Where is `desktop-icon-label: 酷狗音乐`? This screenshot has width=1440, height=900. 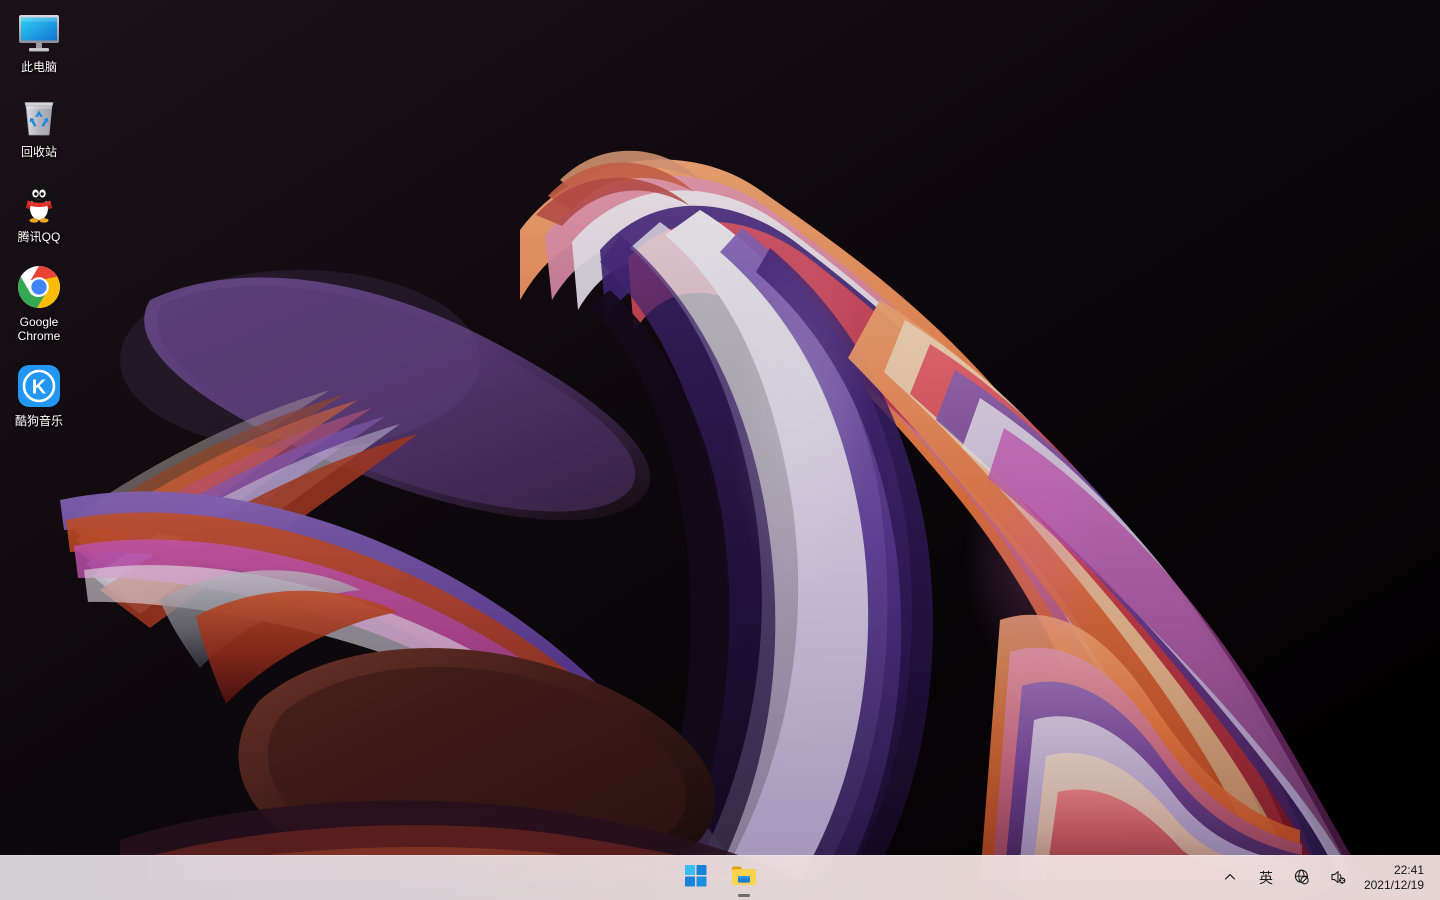 desktop-icon-label: 酷狗音乐 is located at coordinates (38, 421).